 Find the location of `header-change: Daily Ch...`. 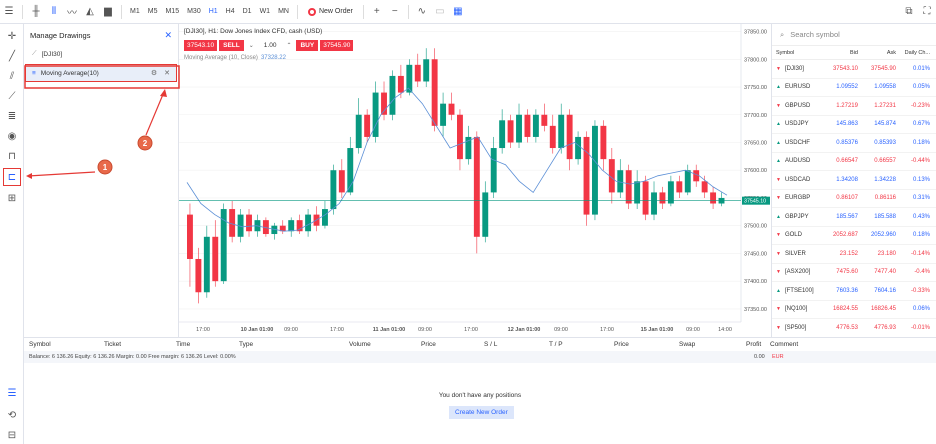

header-change: Daily Ch... is located at coordinates (915, 53).